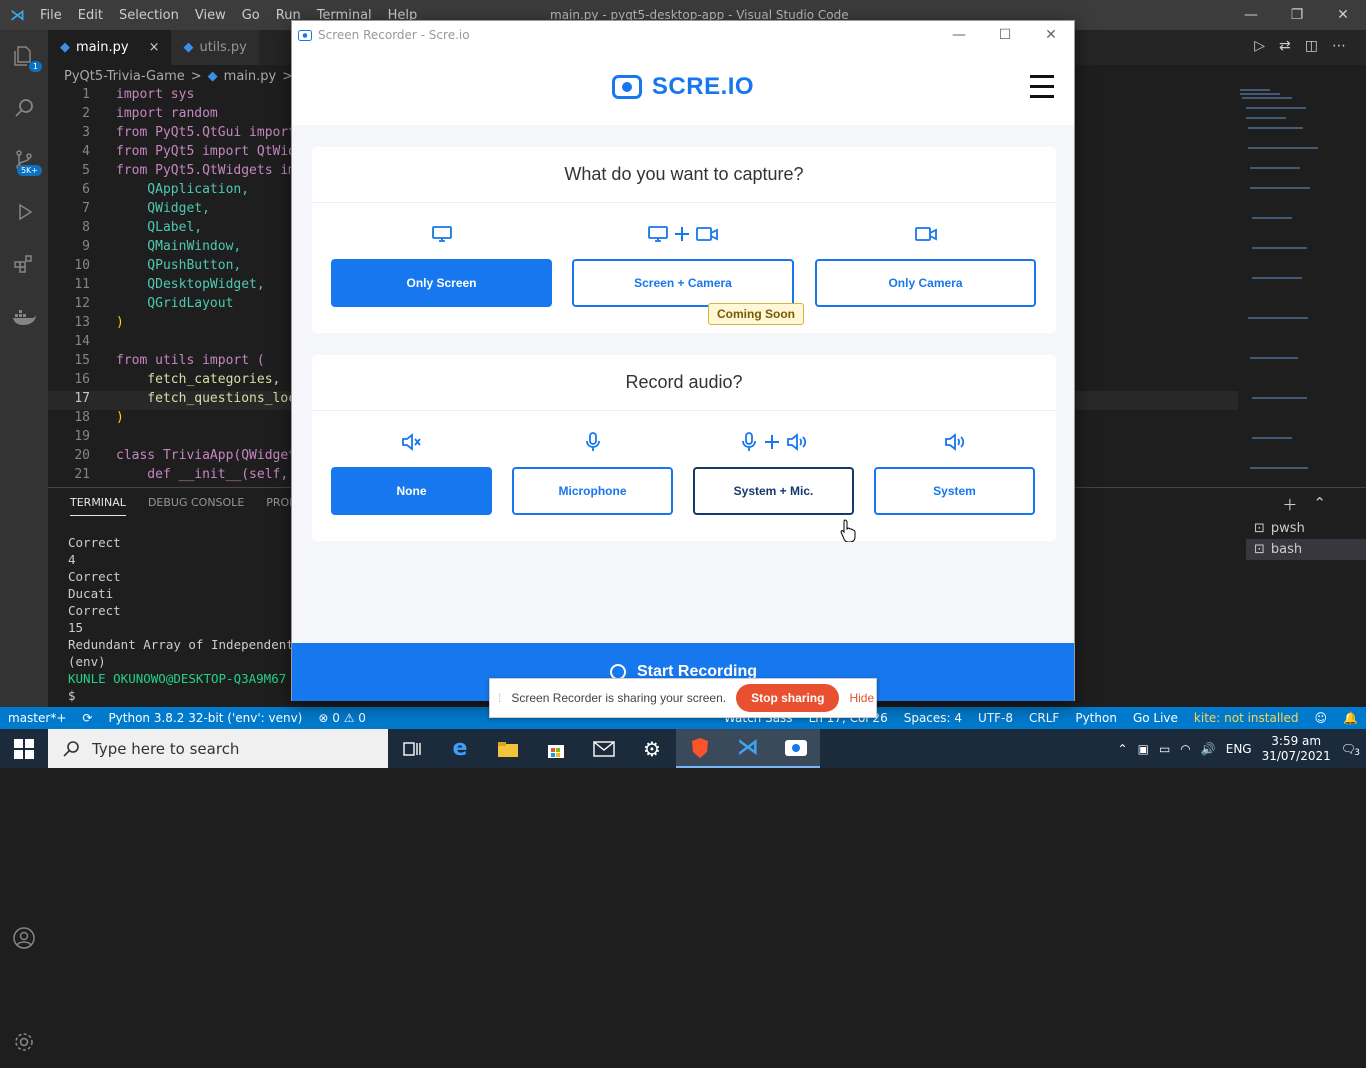  I want to click on problems-count: ⊗ 0 ⚠ 0, so click(342, 718).